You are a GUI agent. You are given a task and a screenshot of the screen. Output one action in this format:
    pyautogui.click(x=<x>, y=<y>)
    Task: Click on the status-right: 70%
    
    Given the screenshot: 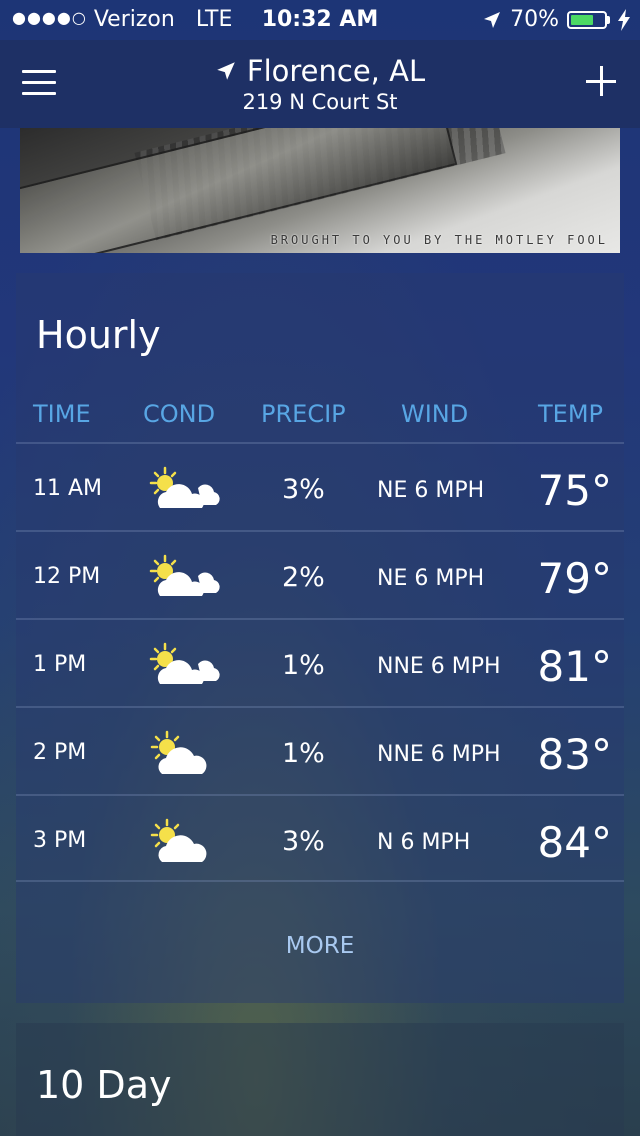 What is the action you would take?
    pyautogui.click(x=556, y=19)
    